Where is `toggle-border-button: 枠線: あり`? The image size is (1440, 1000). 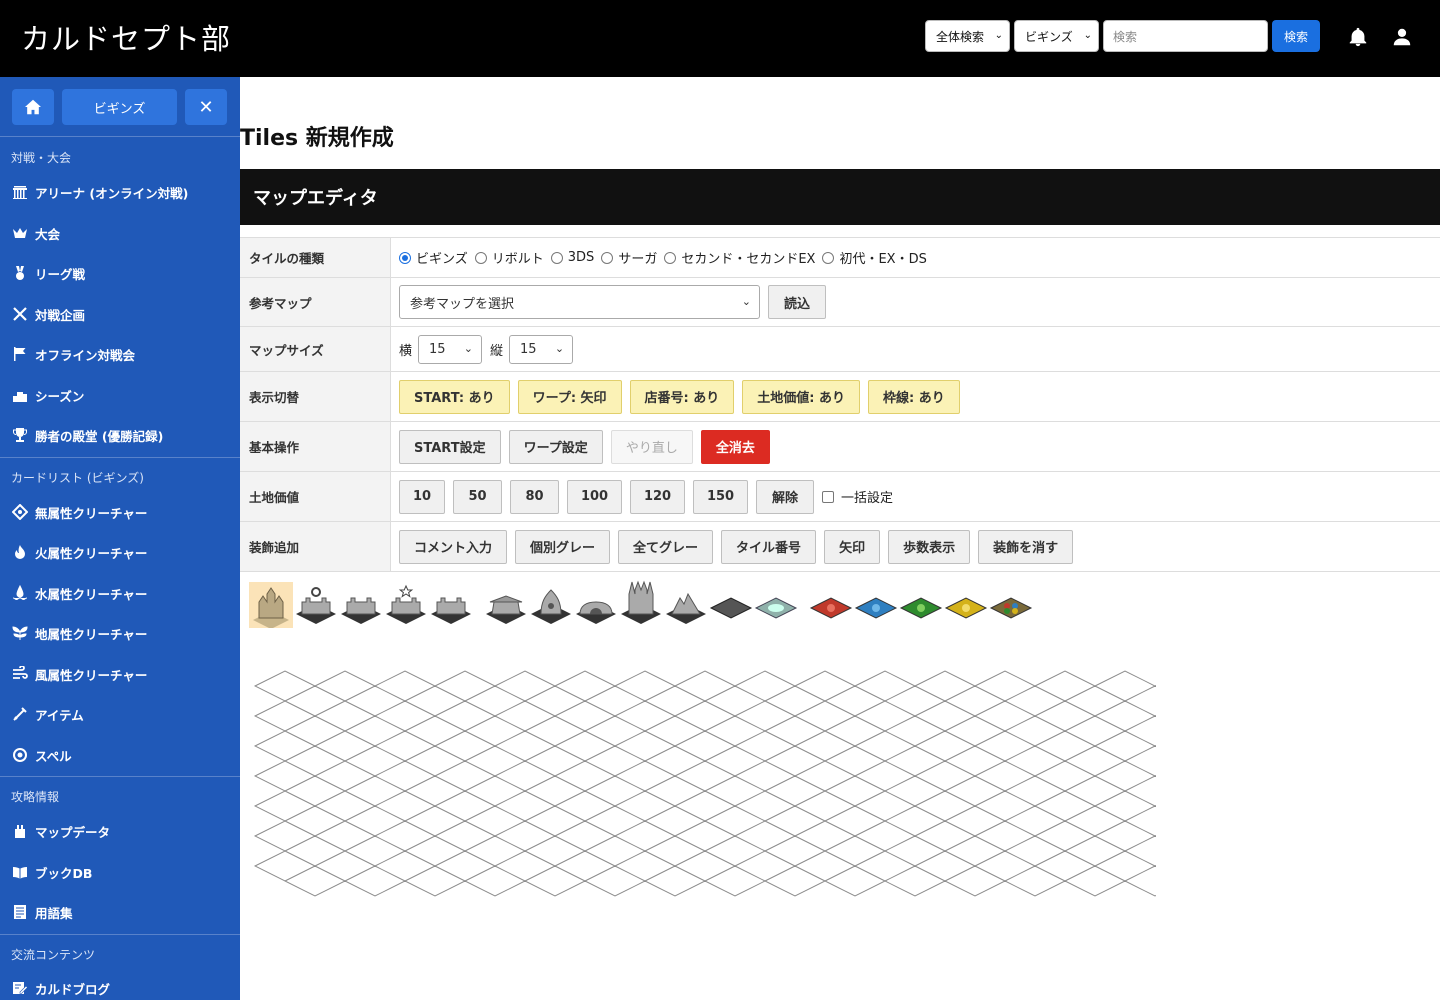 toggle-border-button: 枠線: あり is located at coordinates (914, 396).